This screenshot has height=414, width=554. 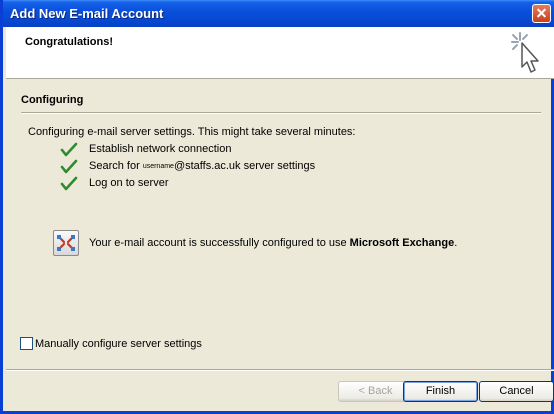 What do you see at coordinates (158, 166) in the screenshot?
I see `redacted-username: username` at bounding box center [158, 166].